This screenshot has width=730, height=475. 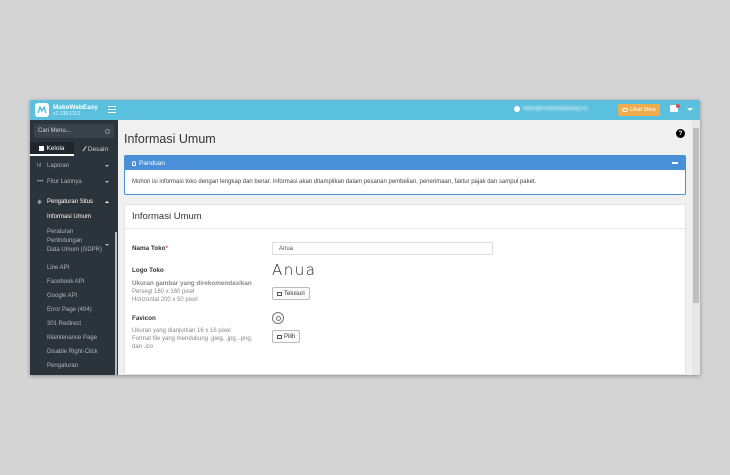 I want to click on notification-icon, so click(x=675, y=109).